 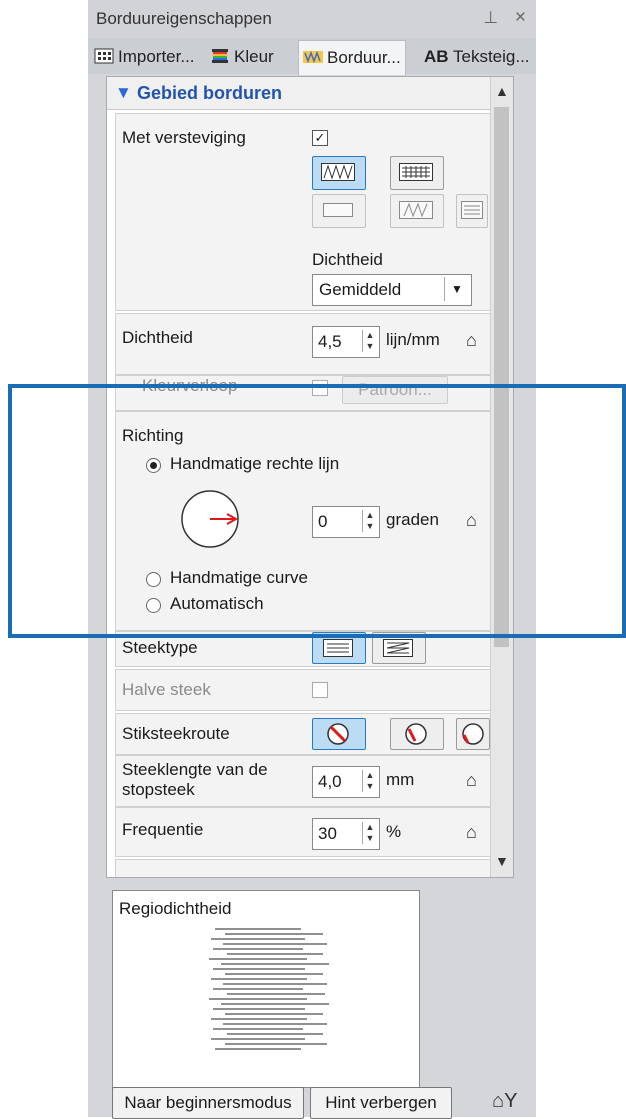 I want to click on underlay-density-value: Gemiddeld, so click(x=360, y=289).